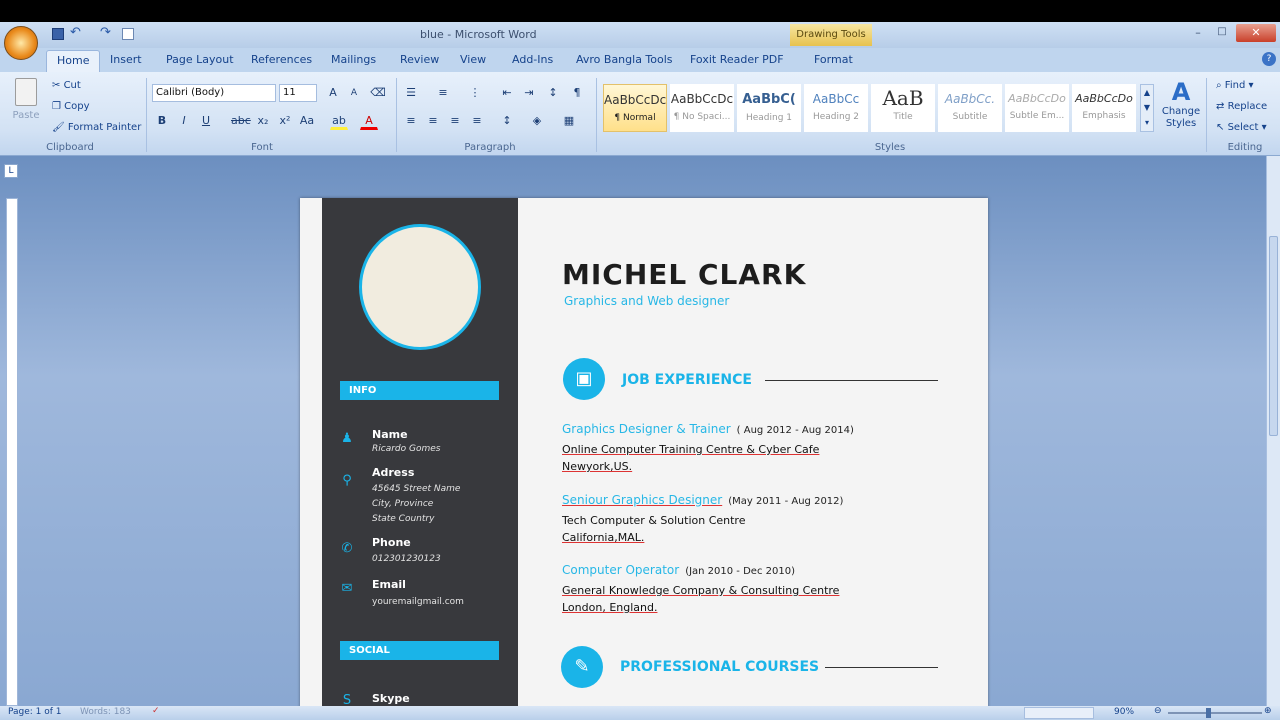  I want to click on zoom-slider-thumb, so click(1208, 713).